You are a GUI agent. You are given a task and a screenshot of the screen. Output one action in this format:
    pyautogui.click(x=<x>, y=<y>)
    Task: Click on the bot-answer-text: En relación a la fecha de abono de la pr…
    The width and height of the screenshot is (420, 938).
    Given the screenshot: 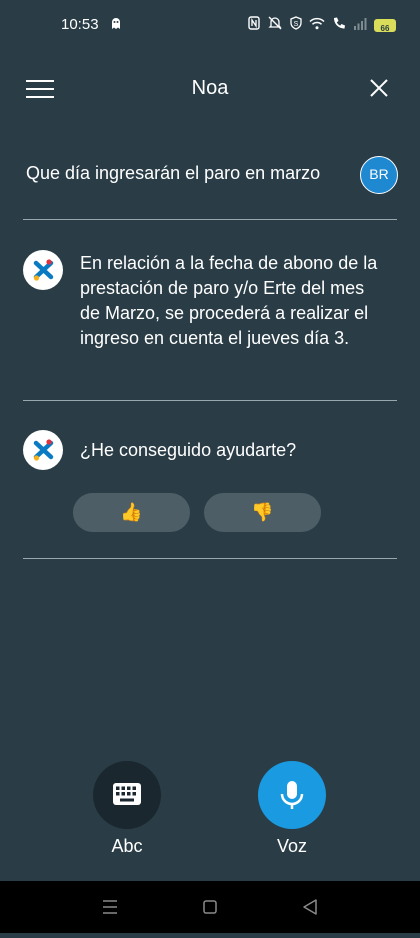 What is the action you would take?
    pyautogui.click(x=229, y=300)
    